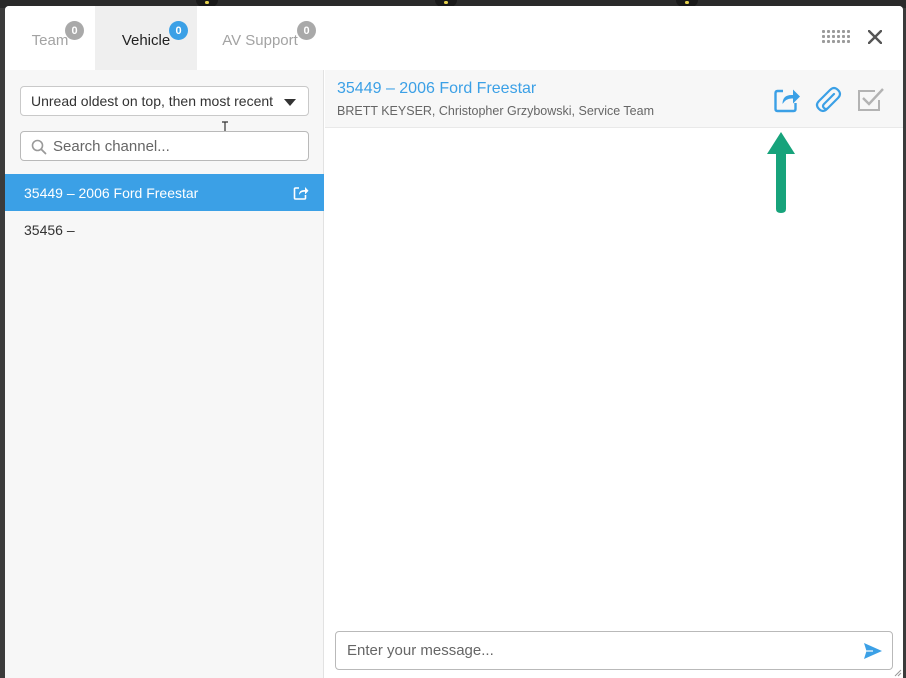 The height and width of the screenshot is (678, 906). Describe the element at coordinates (74, 30) in the screenshot. I see `tab-team-badge: 0` at that location.